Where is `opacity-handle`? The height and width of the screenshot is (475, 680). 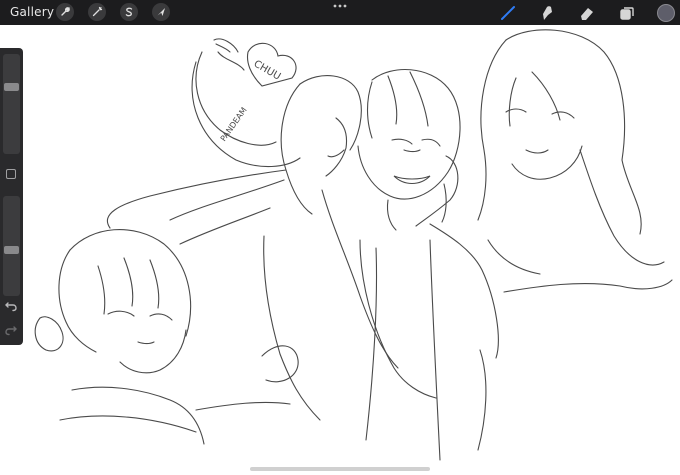
opacity-handle is located at coordinates (11, 250).